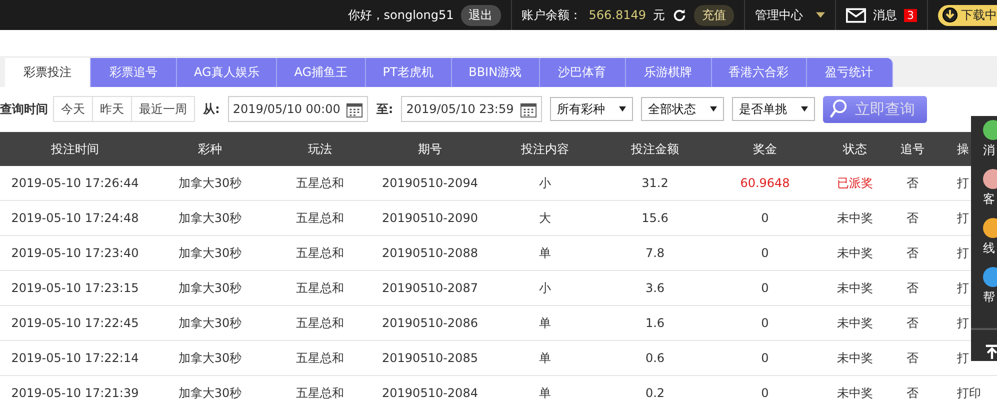 The width and height of the screenshot is (997, 410). What do you see at coordinates (75, 288) in the screenshot?
I see `table-cell-text: 2019-05-10 17:23:15` at bounding box center [75, 288].